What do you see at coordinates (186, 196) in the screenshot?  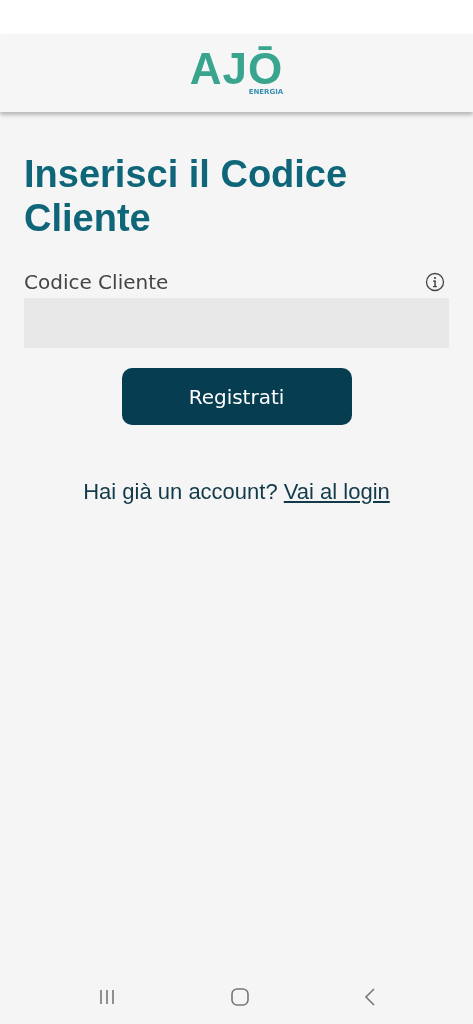 I see `page-title: Inserisci il Codice Cliente` at bounding box center [186, 196].